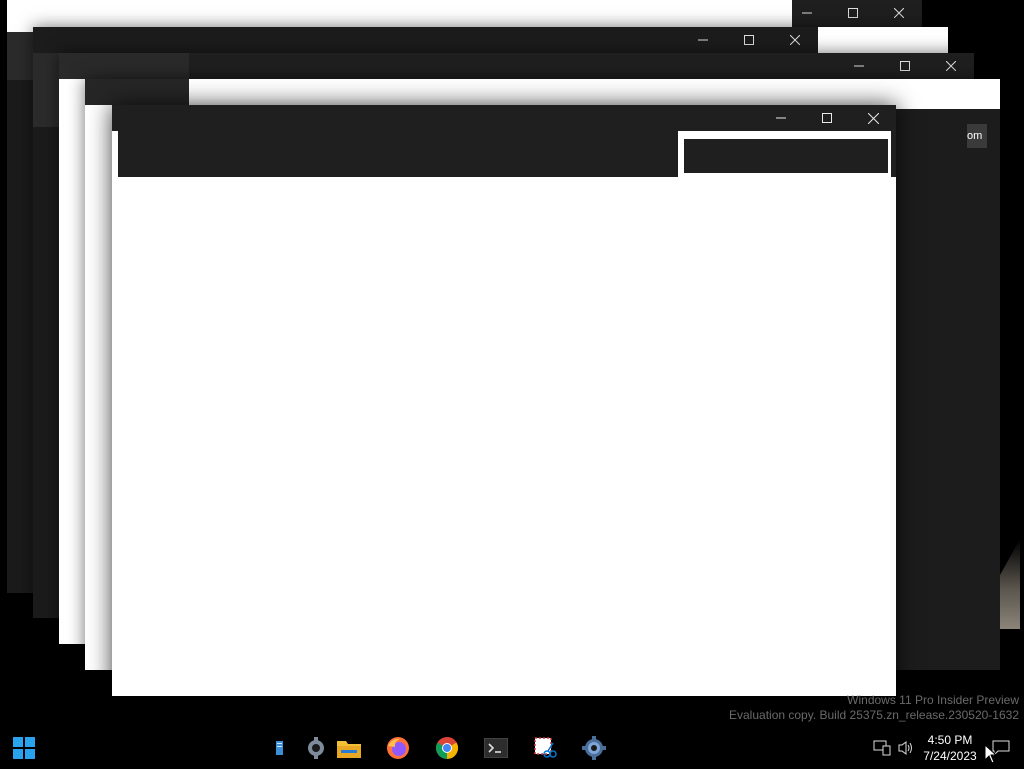  What do you see at coordinates (349, 748) in the screenshot?
I see `file-explorer-icon` at bounding box center [349, 748].